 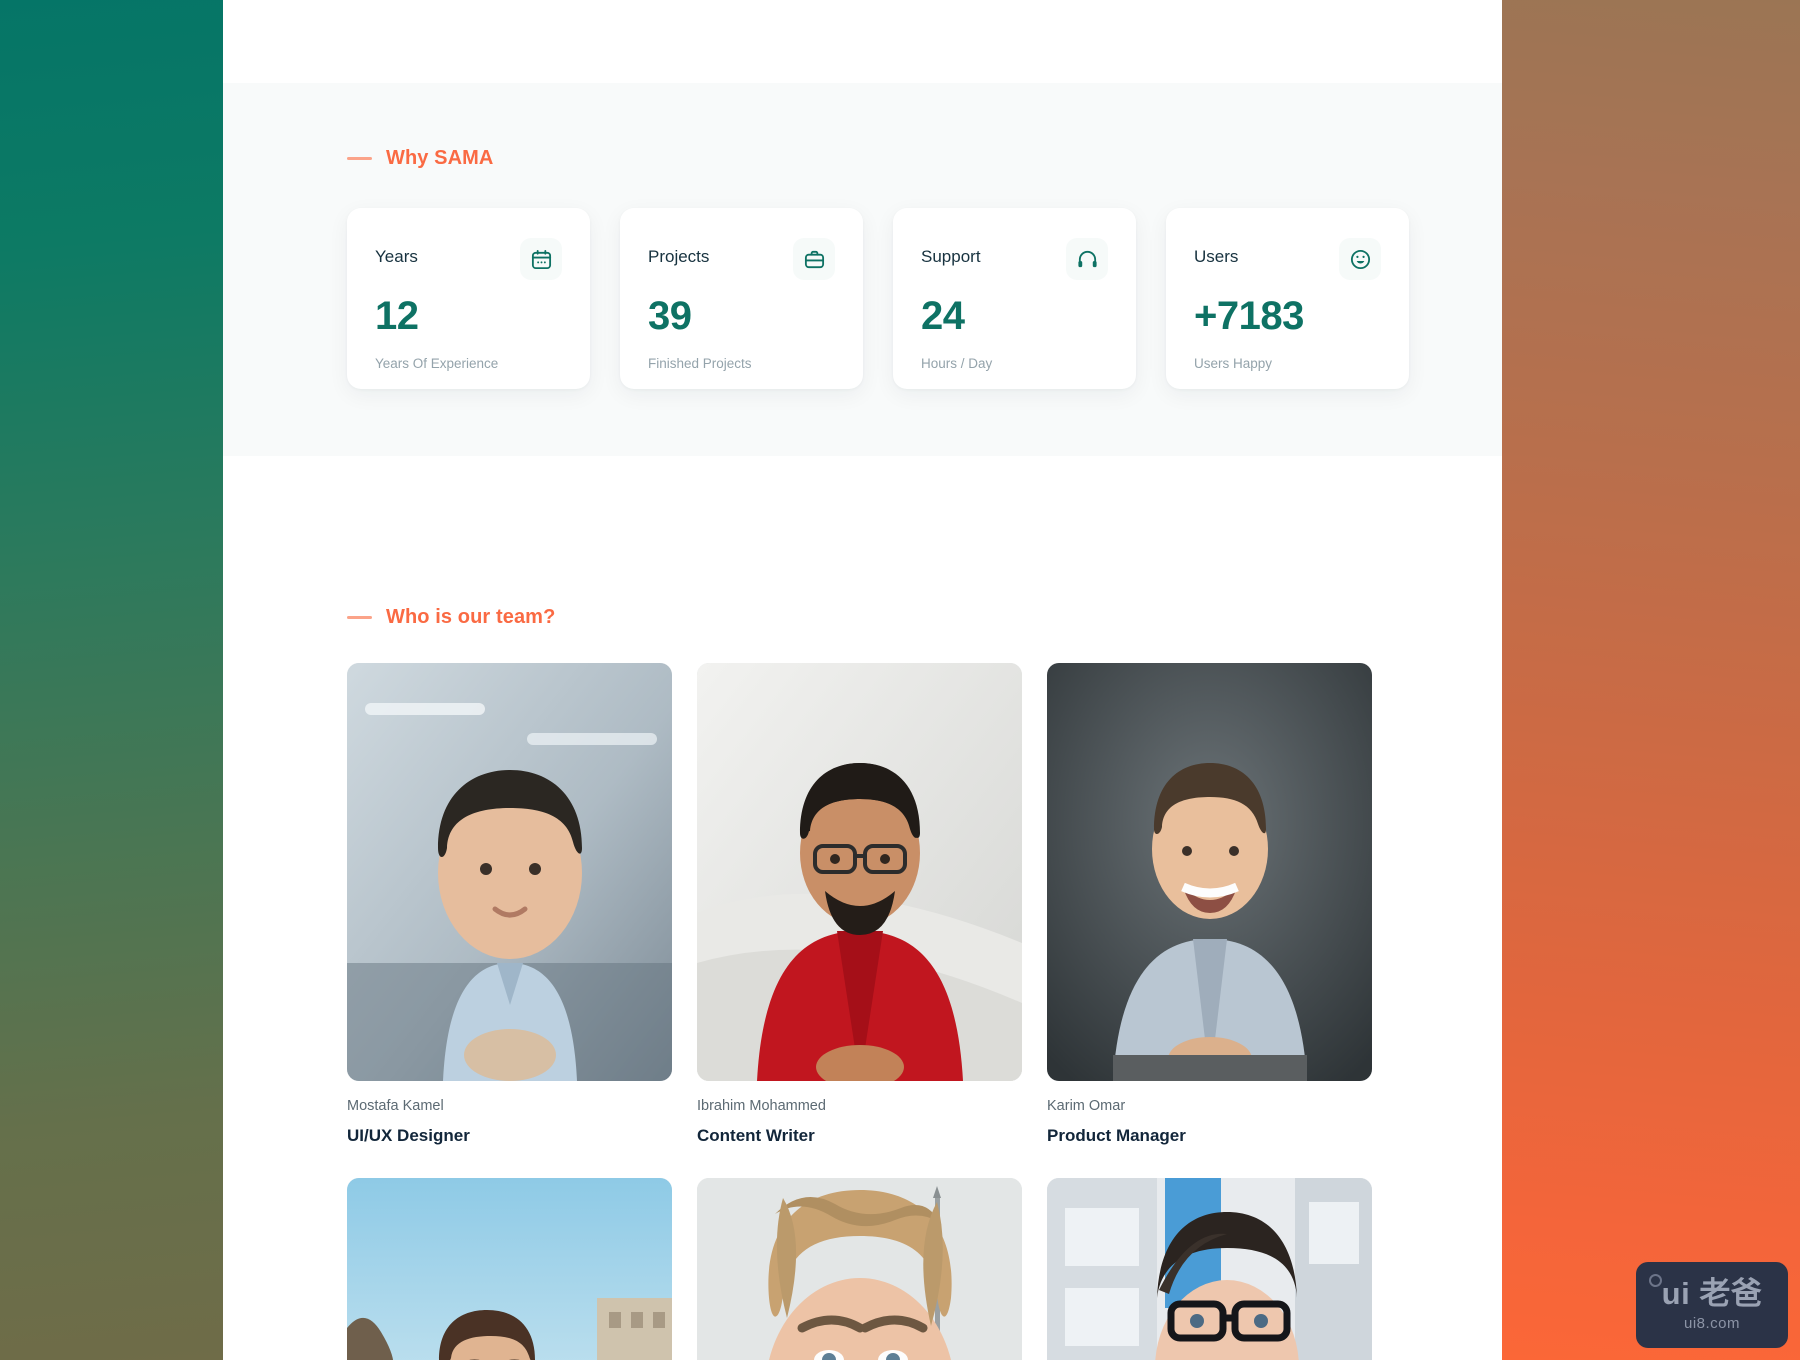 What do you see at coordinates (471, 617) in the screenshot?
I see `team-heading-text: Who is our team?` at bounding box center [471, 617].